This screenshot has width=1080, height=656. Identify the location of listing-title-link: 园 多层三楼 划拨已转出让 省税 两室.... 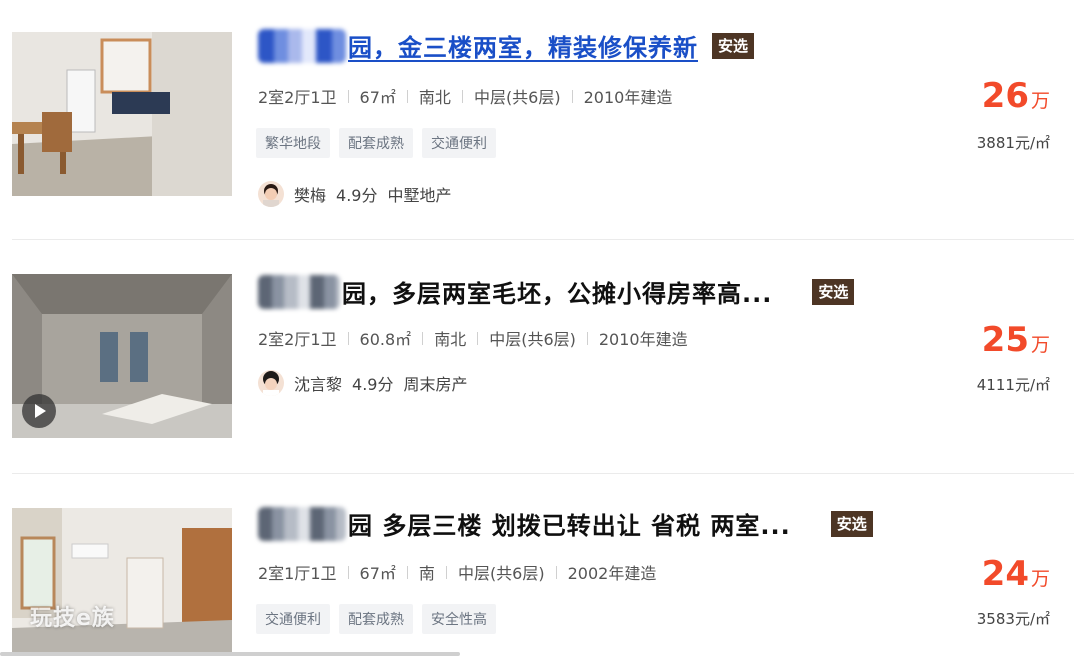
(569, 523).